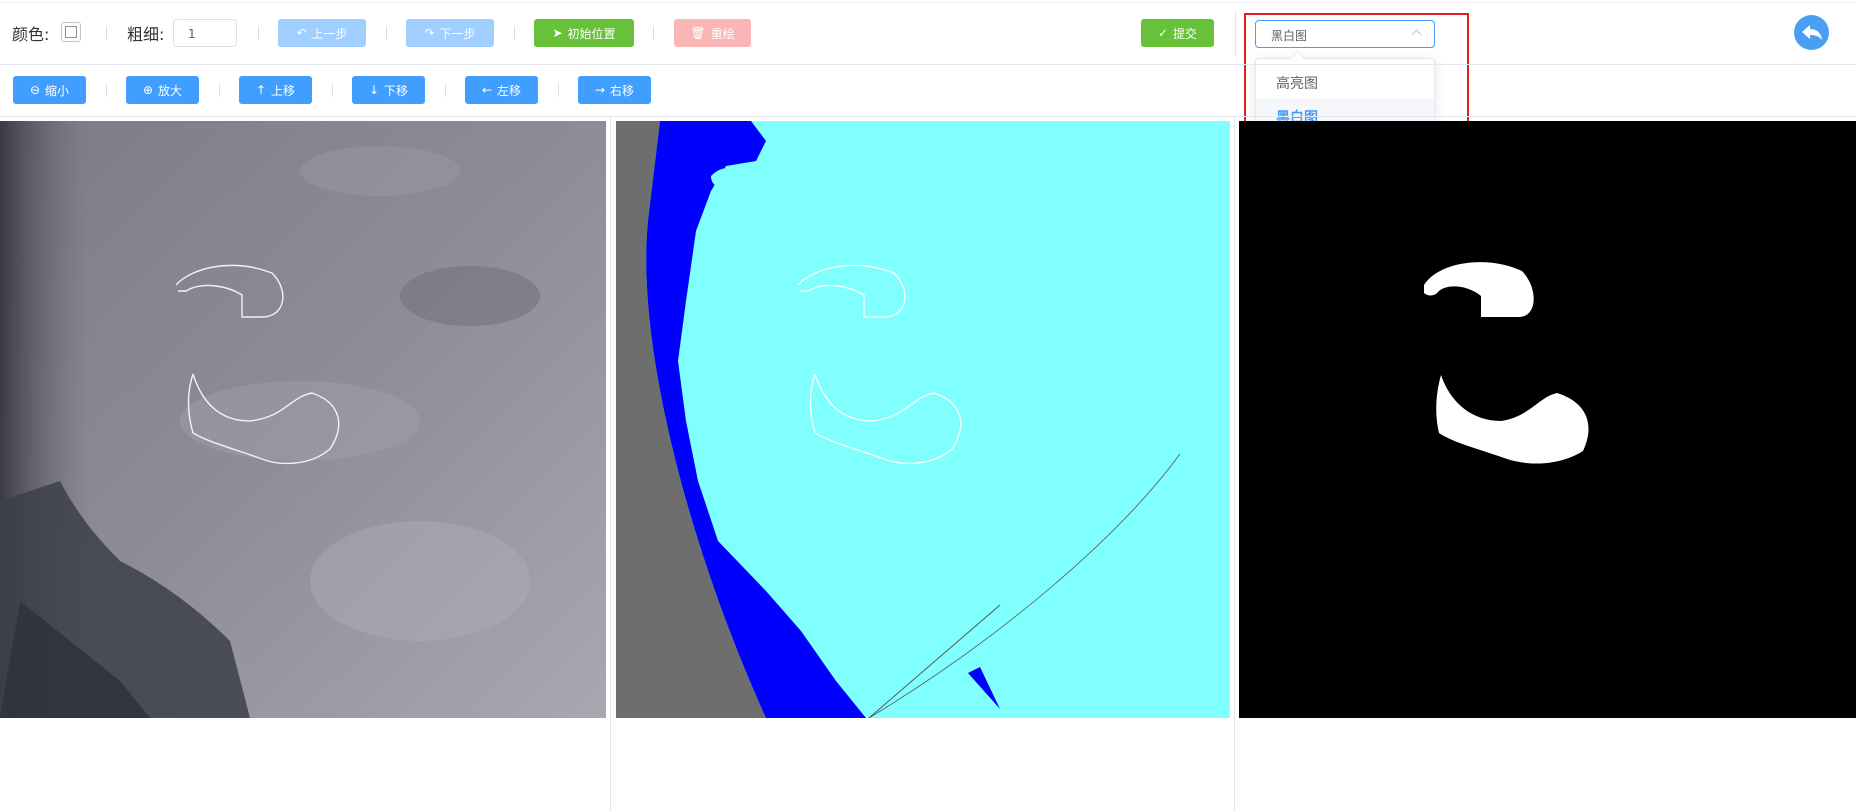  I want to click on navigation-icon: ➤, so click(557, 33).